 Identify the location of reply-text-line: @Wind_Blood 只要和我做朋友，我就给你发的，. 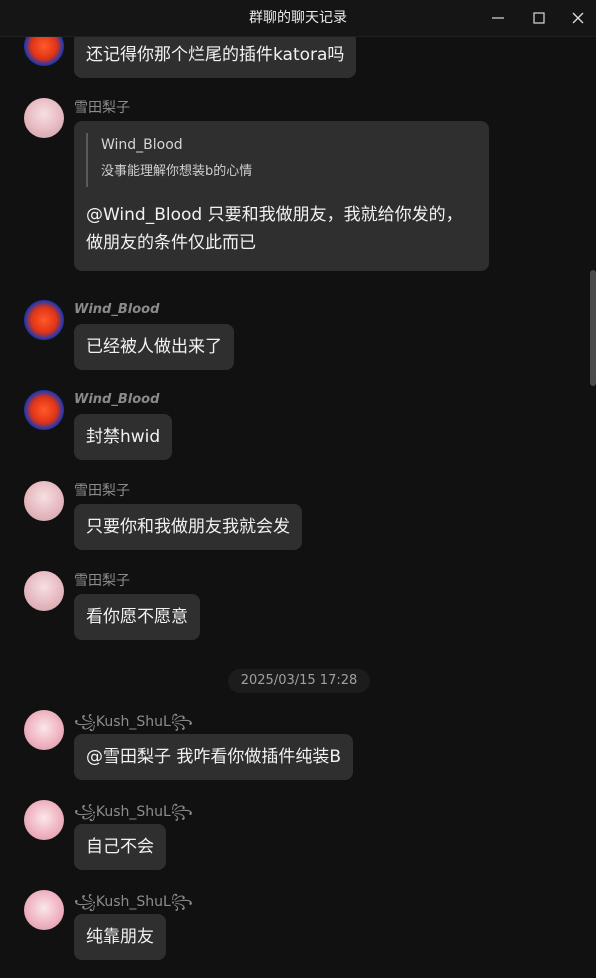
(274, 215).